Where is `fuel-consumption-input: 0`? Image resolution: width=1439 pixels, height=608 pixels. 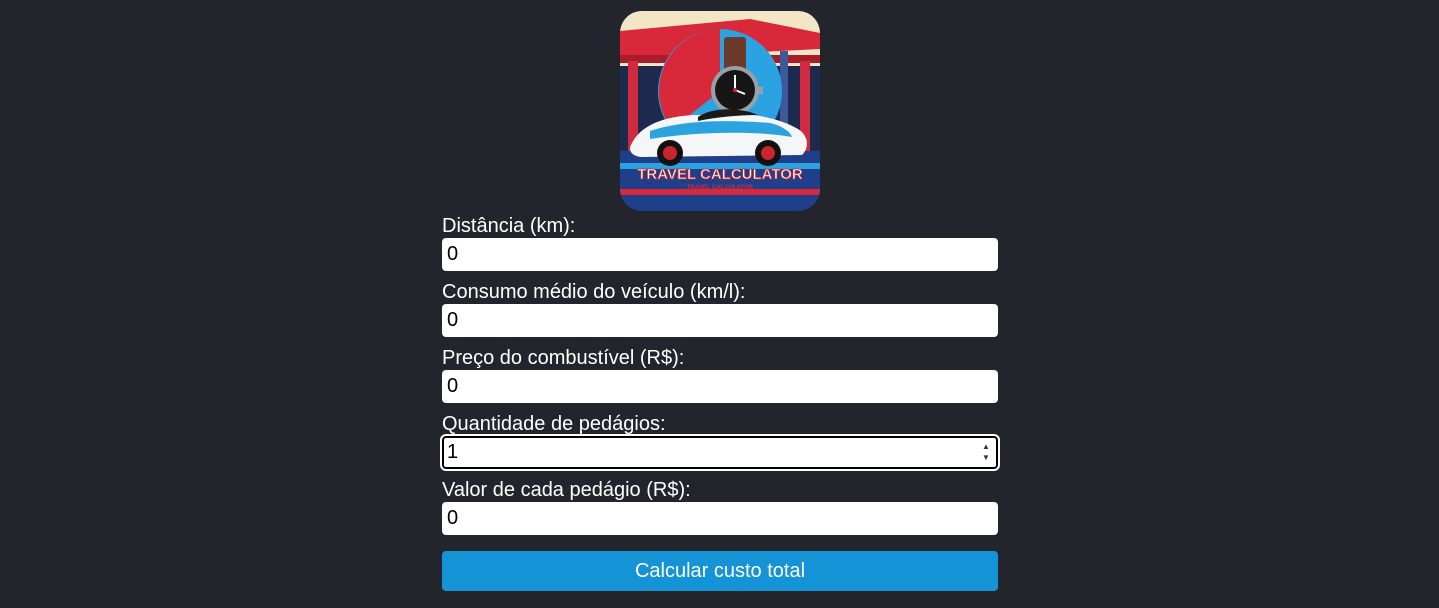 fuel-consumption-input: 0 is located at coordinates (720, 320).